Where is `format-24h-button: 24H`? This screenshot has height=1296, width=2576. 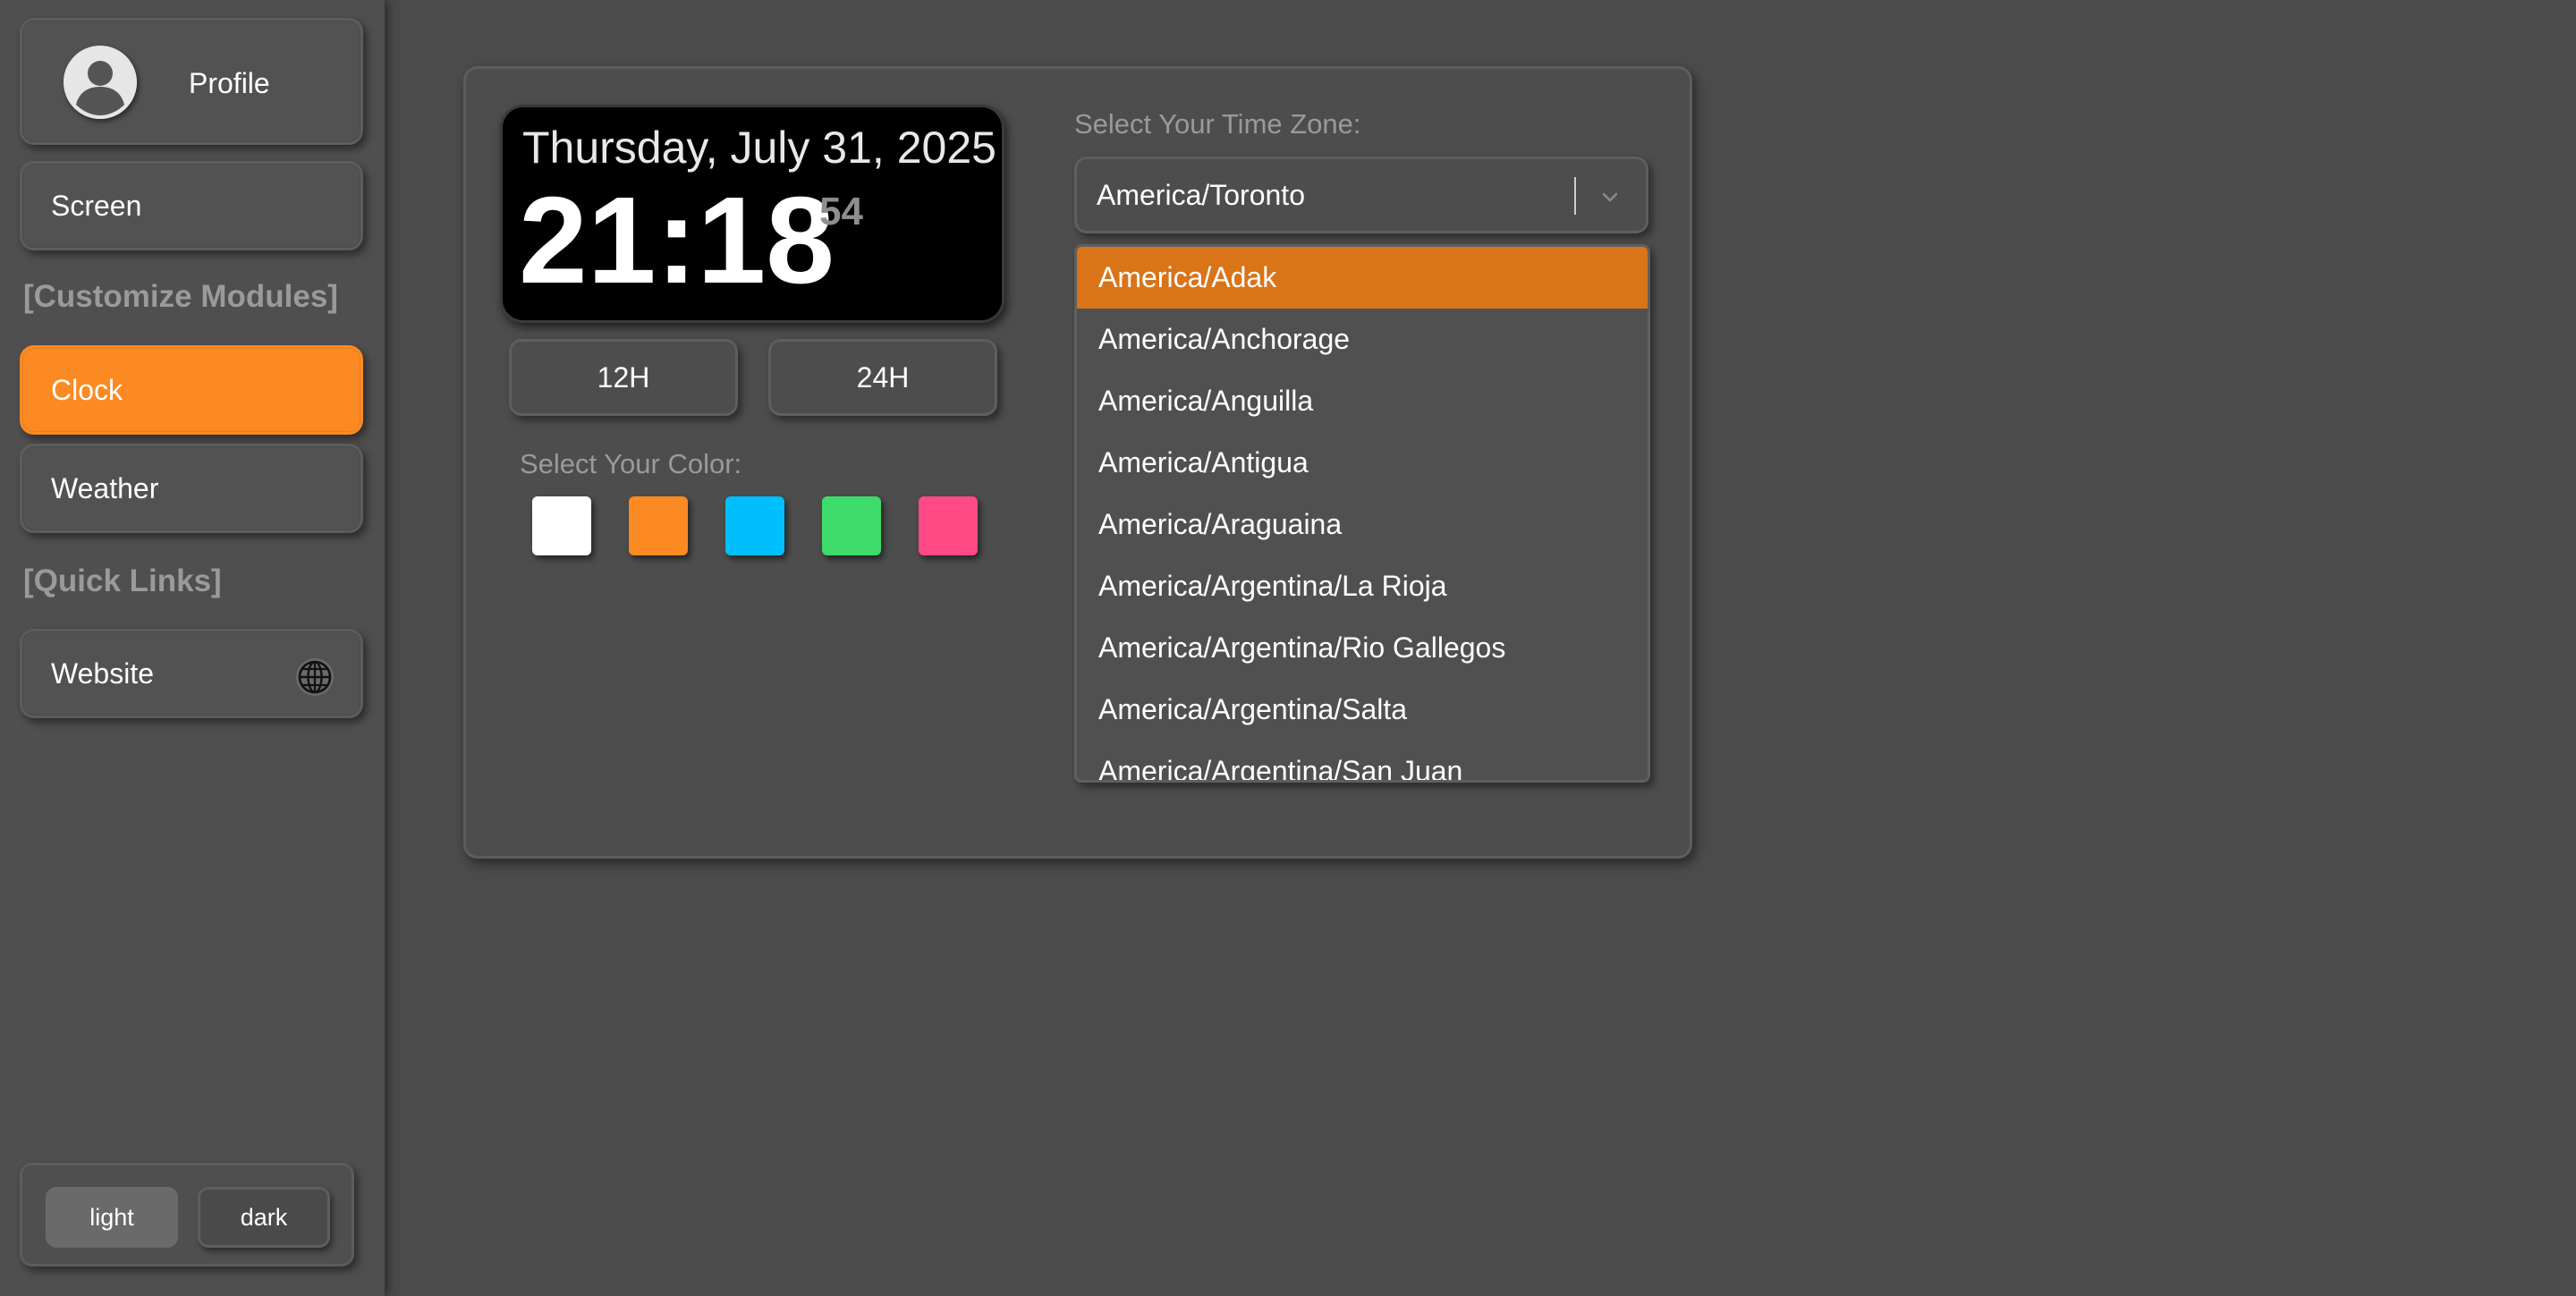 format-24h-button: 24H is located at coordinates (882, 377).